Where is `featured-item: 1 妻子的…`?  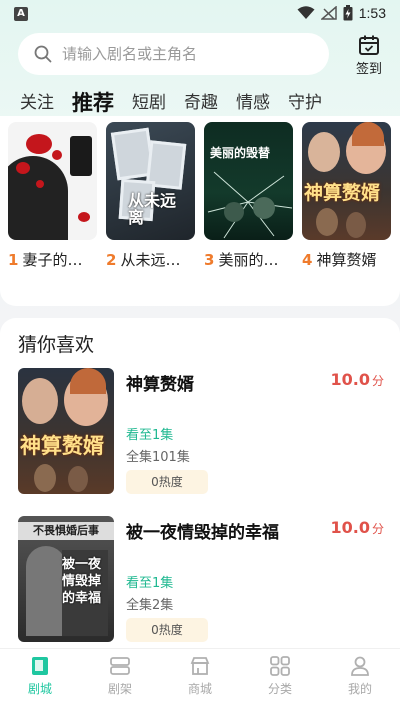 featured-item: 1 妻子的… is located at coordinates (52, 196).